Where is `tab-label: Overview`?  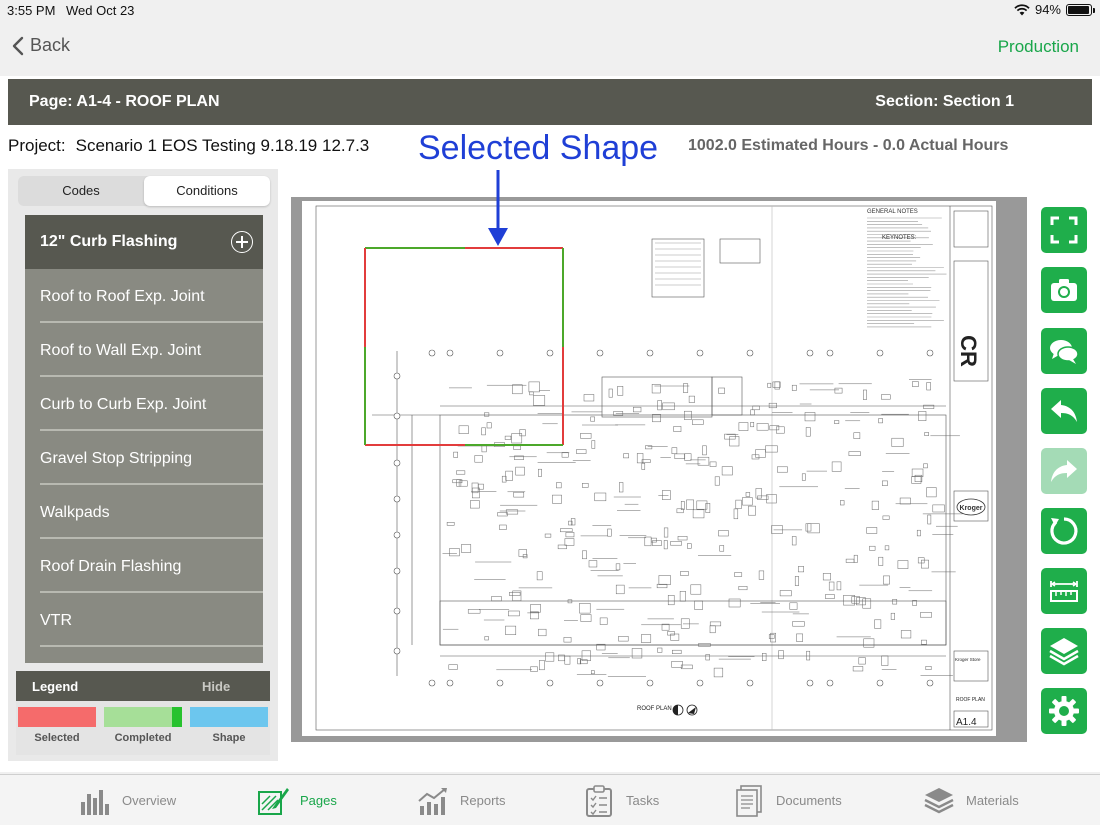 tab-label: Overview is located at coordinates (149, 800).